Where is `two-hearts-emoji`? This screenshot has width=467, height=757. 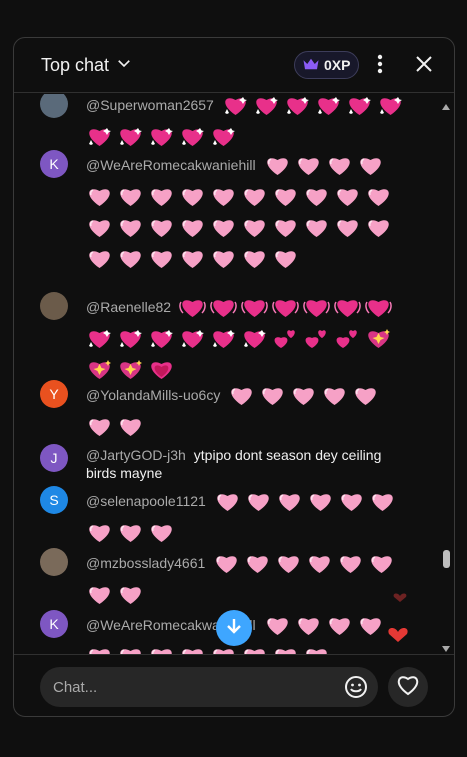
two-hearts-emoji is located at coordinates (285, 339).